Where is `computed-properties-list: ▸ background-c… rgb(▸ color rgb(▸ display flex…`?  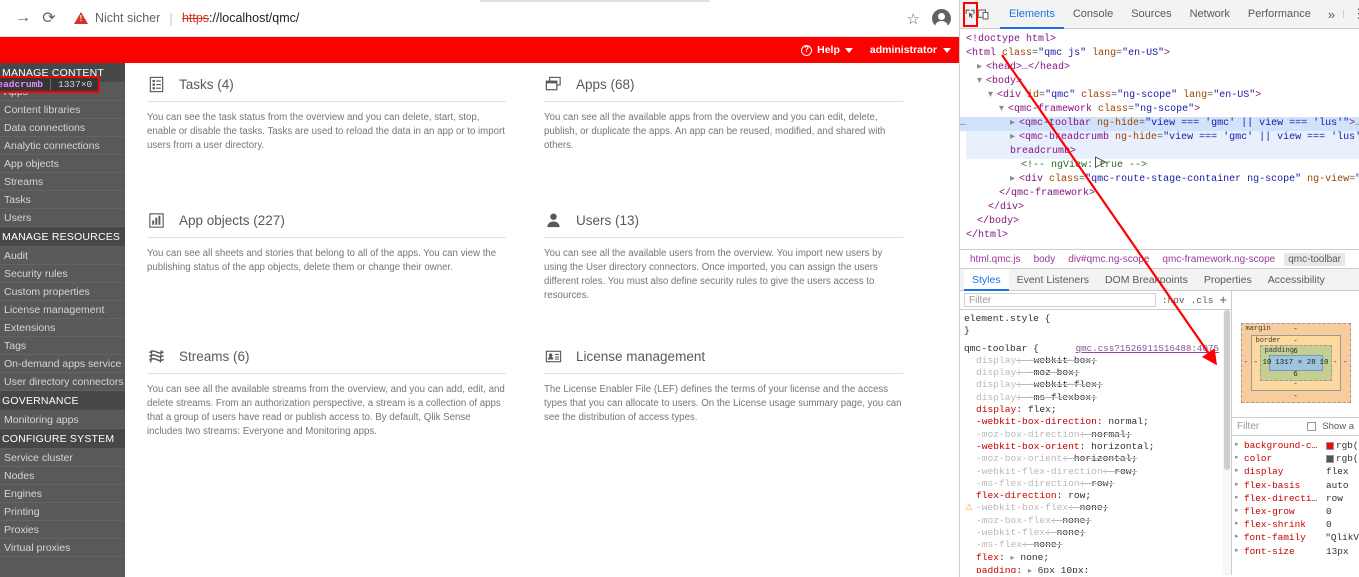 computed-properties-list: ▸ background-c… rgb(▸ color rgb(▸ display flex… is located at coordinates (1295, 497).